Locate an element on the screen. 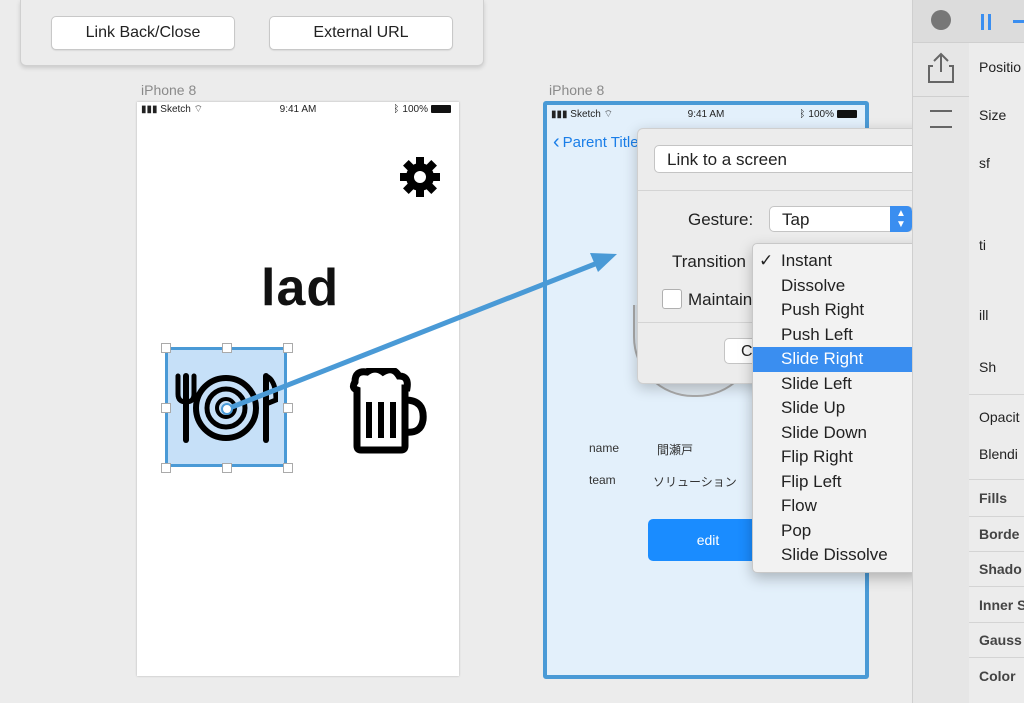  link-target-value: Link to a screen is located at coordinates (727, 159).